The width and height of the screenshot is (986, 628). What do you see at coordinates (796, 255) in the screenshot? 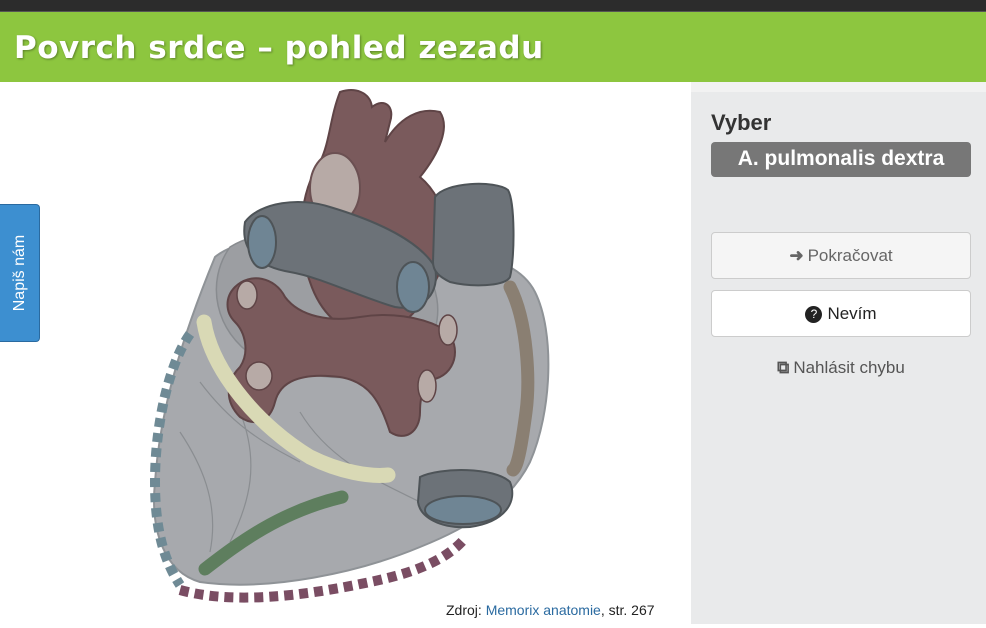
I see `arrow-right-icon: ➜` at bounding box center [796, 255].